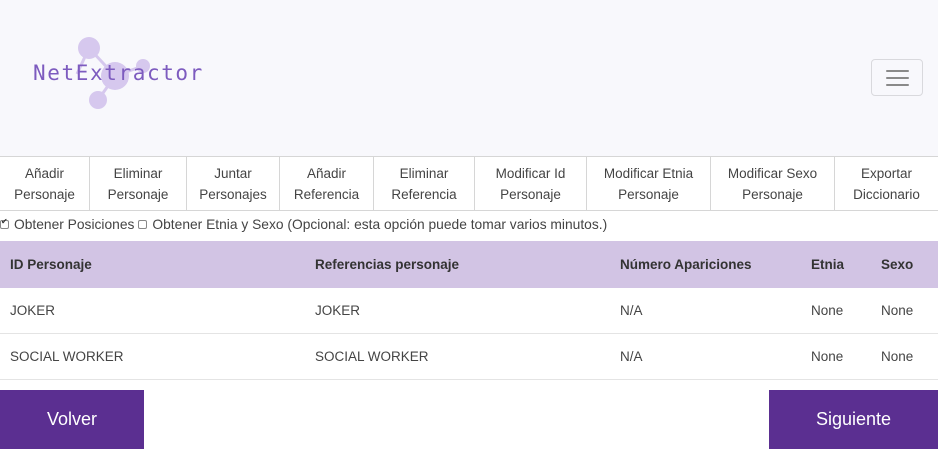  What do you see at coordinates (72, 419) in the screenshot?
I see `back-button: Volver` at bounding box center [72, 419].